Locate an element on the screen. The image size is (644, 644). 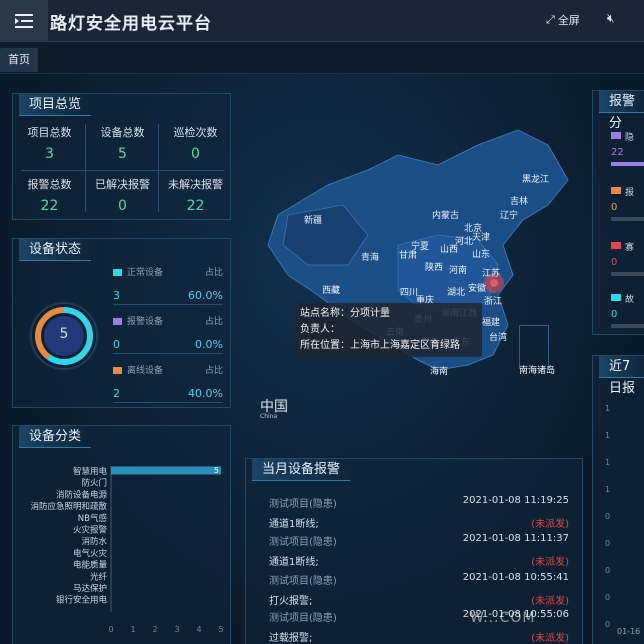
top-bar: 路灯安全用电云平台 ⤢ 全屏 🔇︎ is located at coordinates (322, 21).